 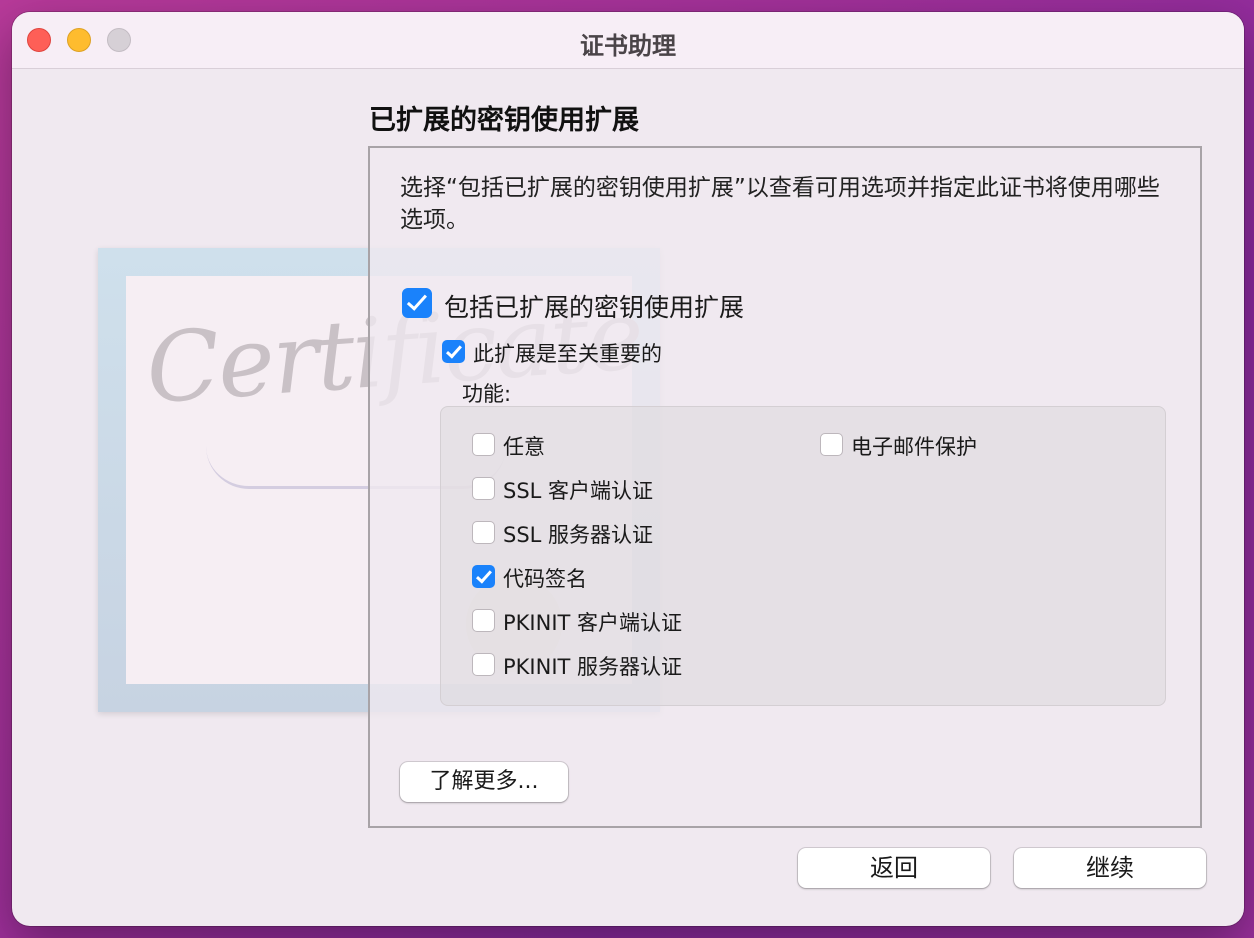 What do you see at coordinates (483, 488) in the screenshot?
I see `capability-ssl-client-checkbox` at bounding box center [483, 488].